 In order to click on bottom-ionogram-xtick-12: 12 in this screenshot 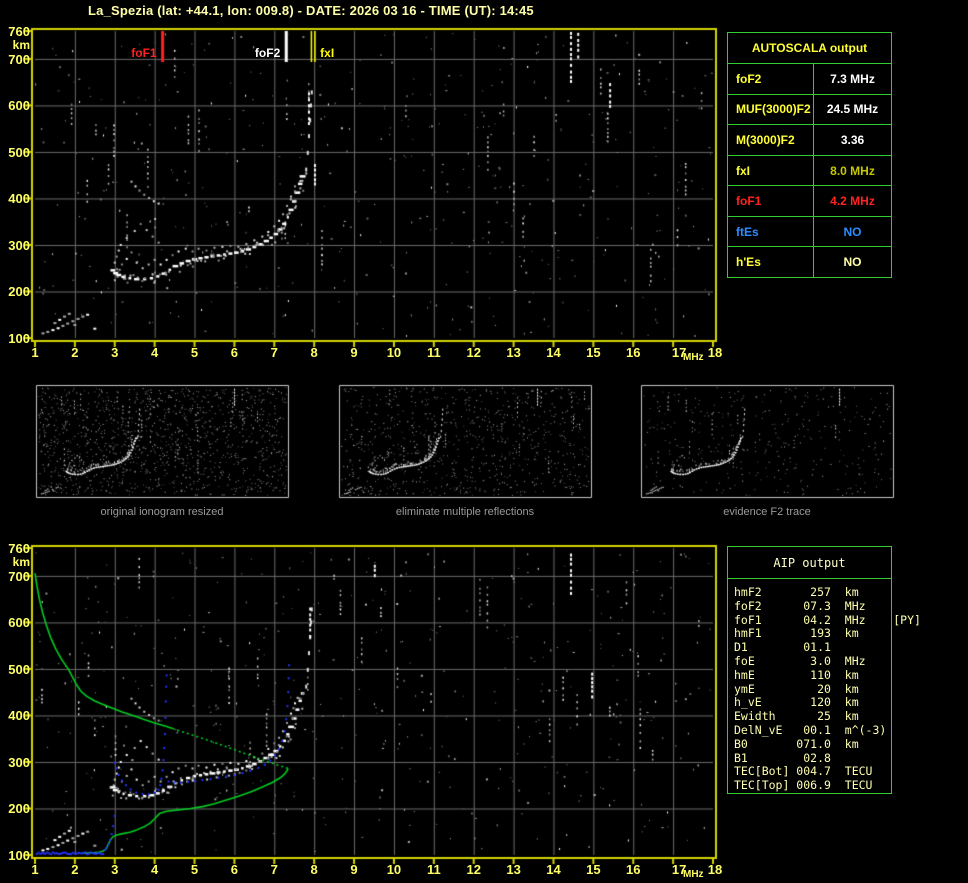, I will do `click(473, 869)`.